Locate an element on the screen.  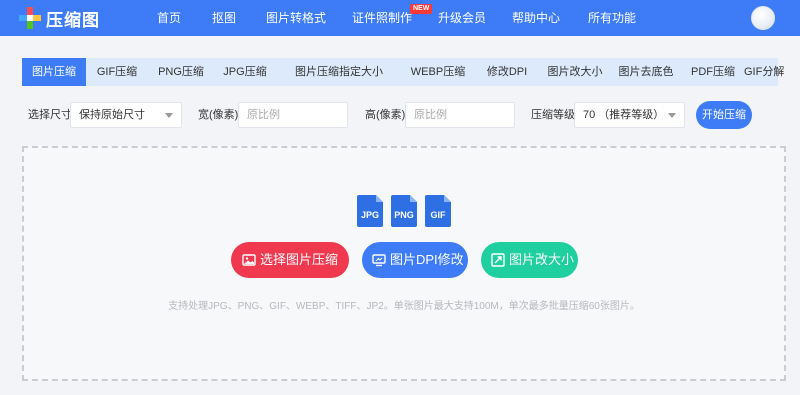
nav-item-all-features: 所有功能 is located at coordinates (612, 18).